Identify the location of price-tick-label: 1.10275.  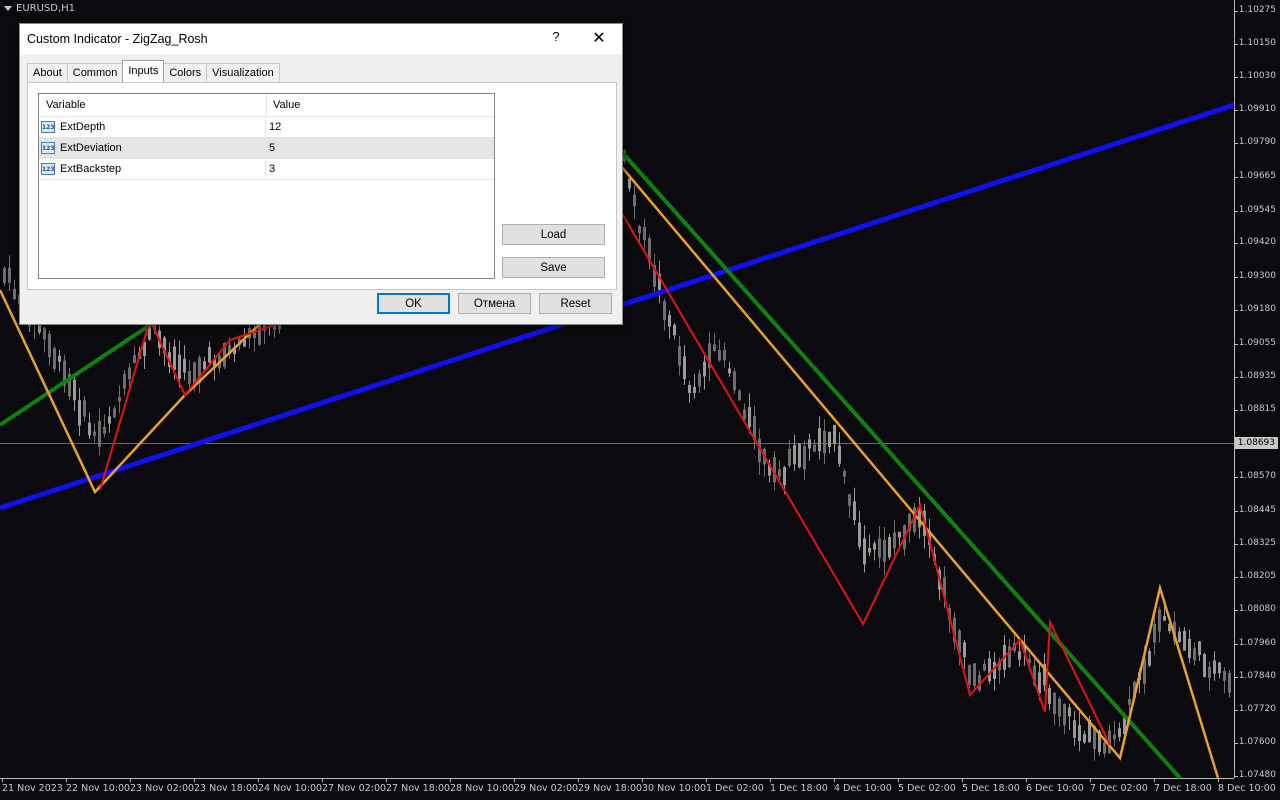
(1257, 10).